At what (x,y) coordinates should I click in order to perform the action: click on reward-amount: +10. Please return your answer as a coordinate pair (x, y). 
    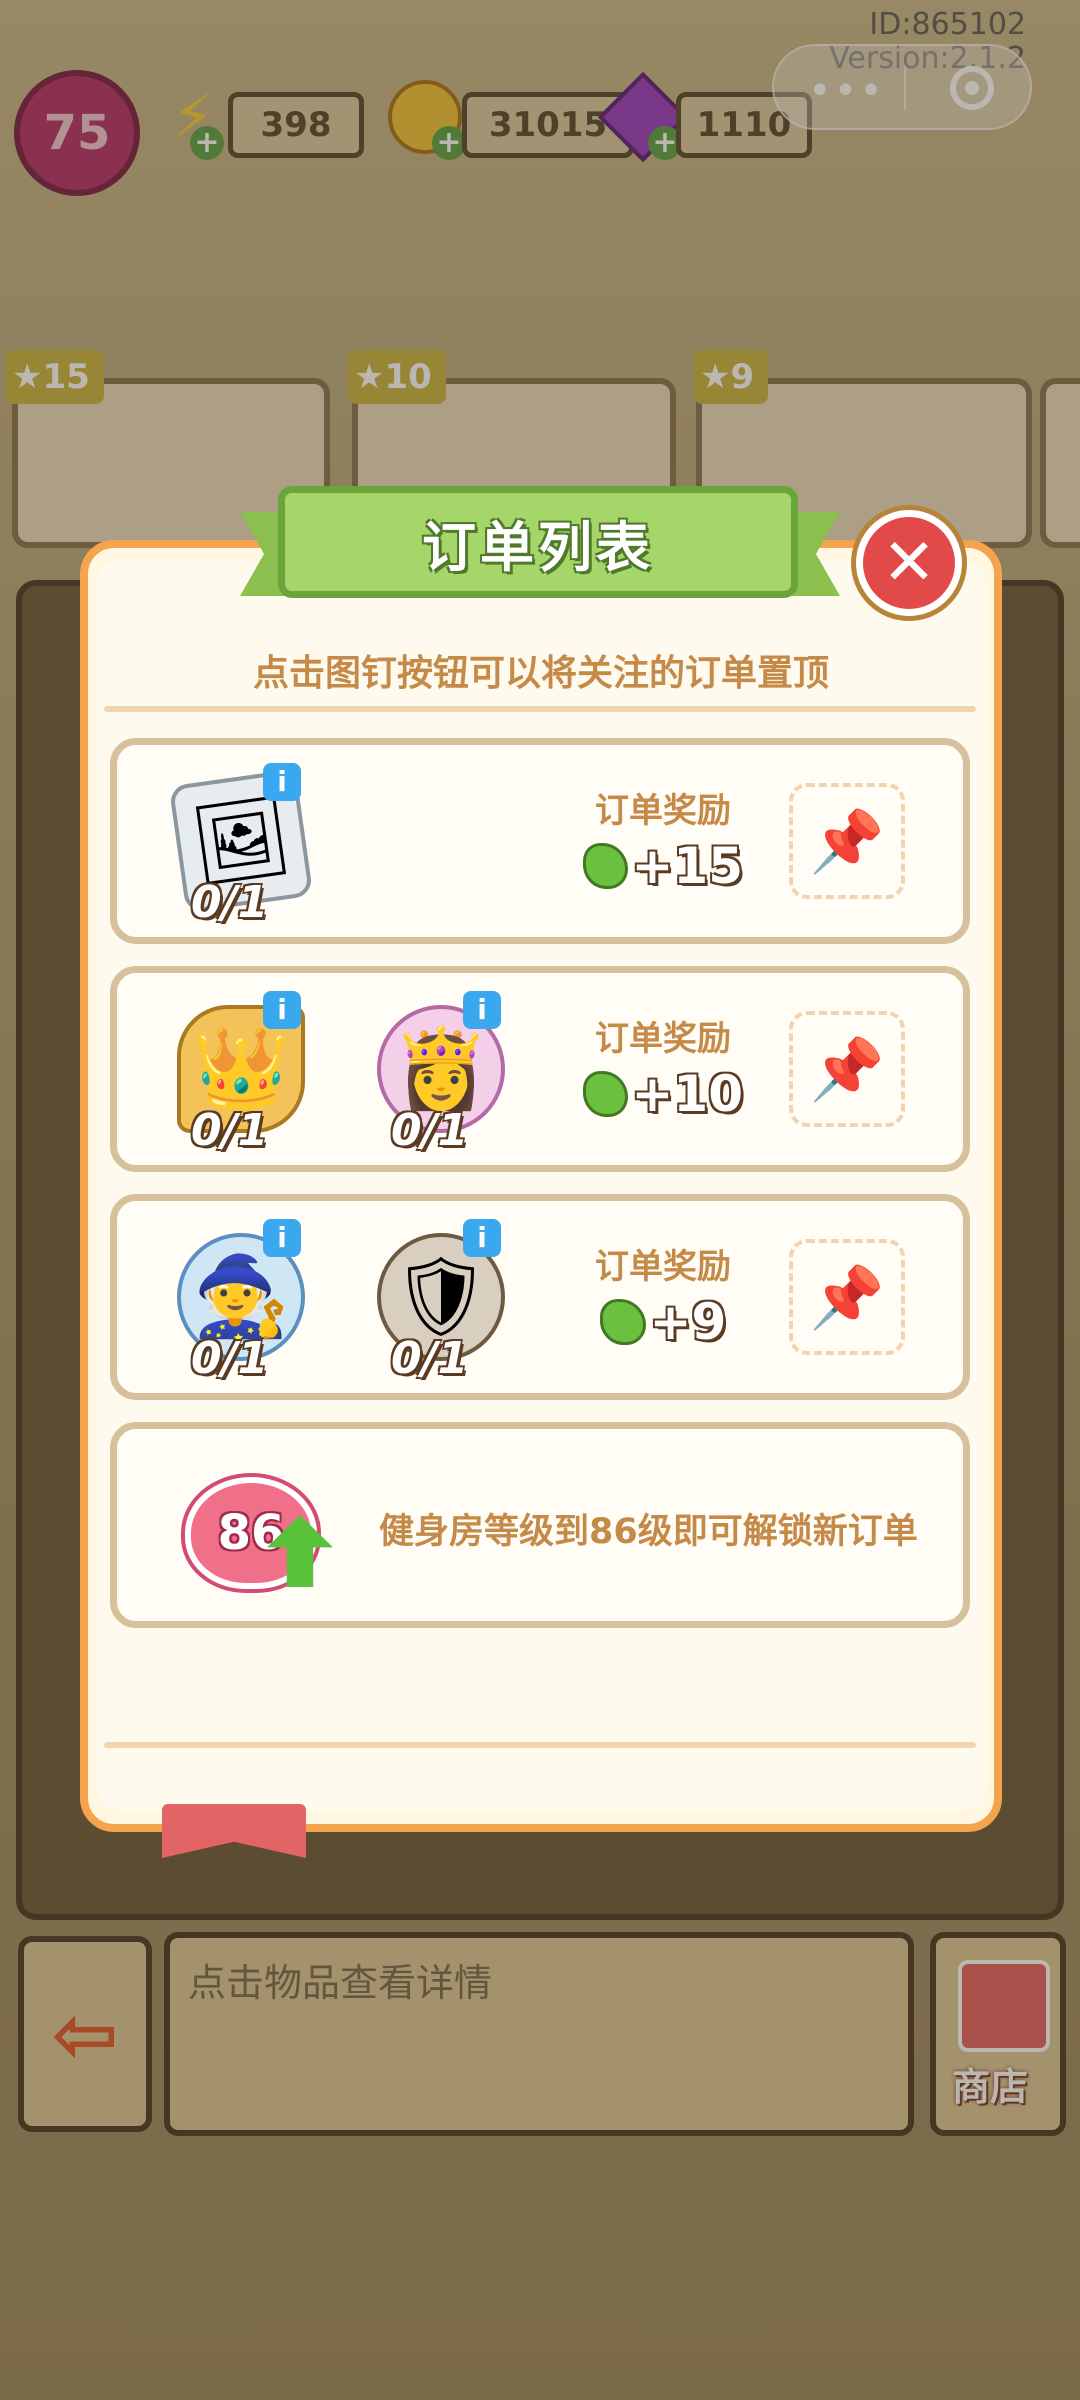
    Looking at the image, I should click on (687, 1094).